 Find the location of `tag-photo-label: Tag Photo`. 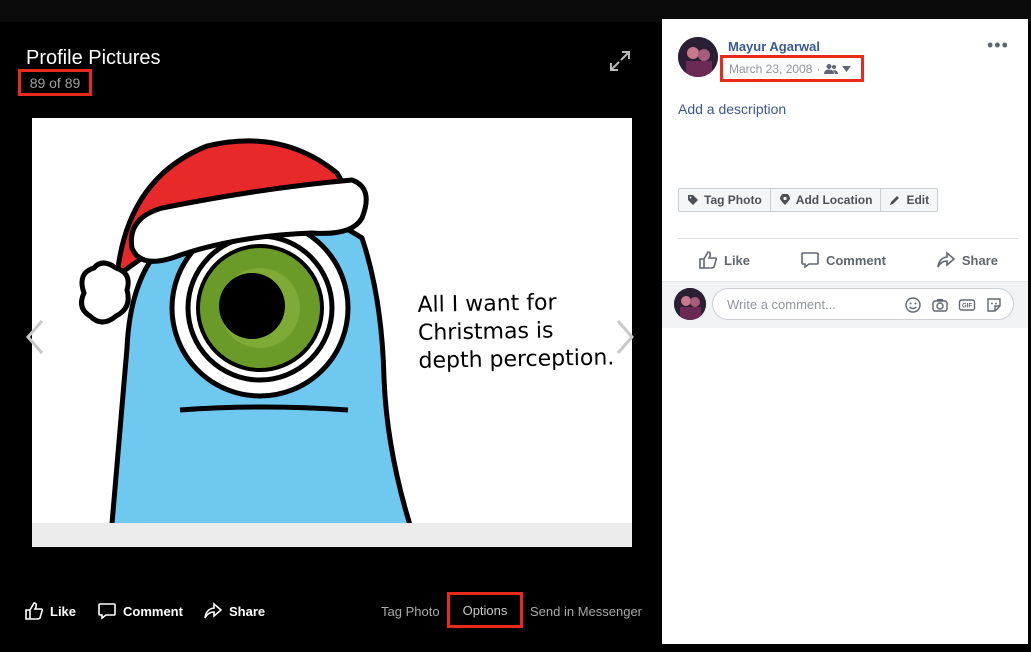

tag-photo-label: Tag Photo is located at coordinates (733, 200).